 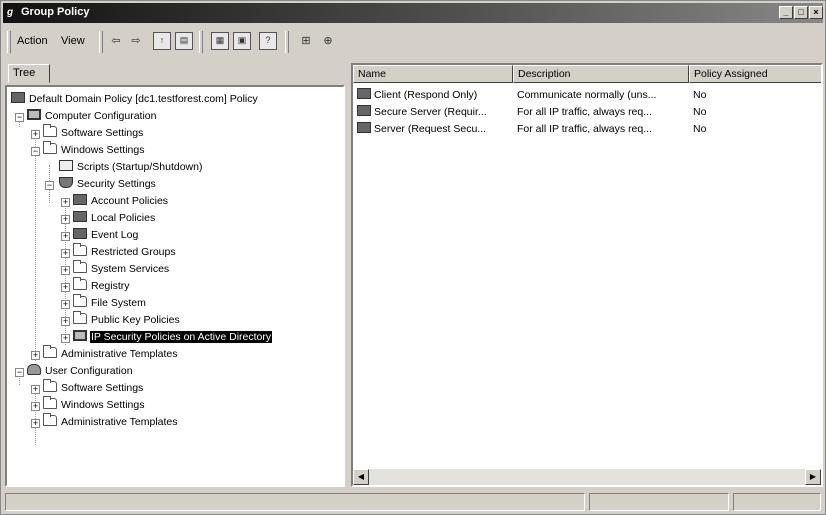 I want to click on back-icon: ⇦, so click(x=116, y=41).